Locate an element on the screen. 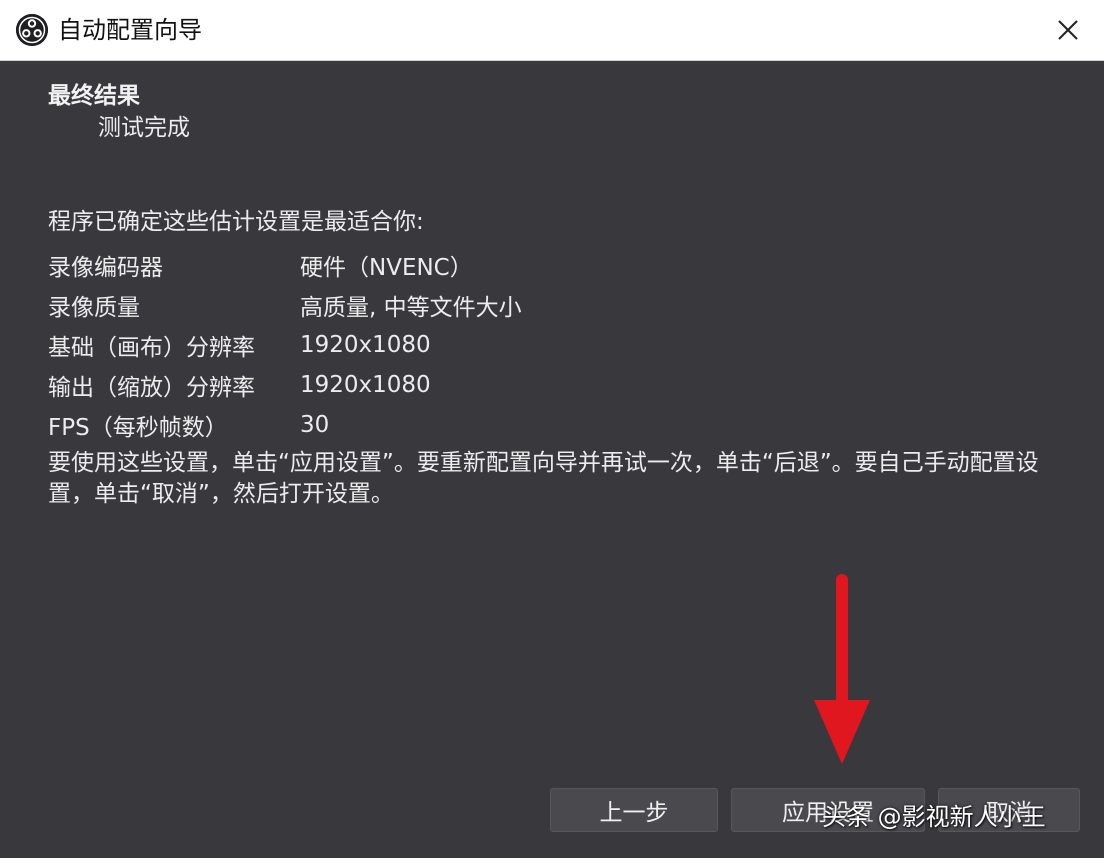 The width and height of the screenshot is (1104, 858). watermark: 头条 @影视新人小王 is located at coordinates (934, 817).